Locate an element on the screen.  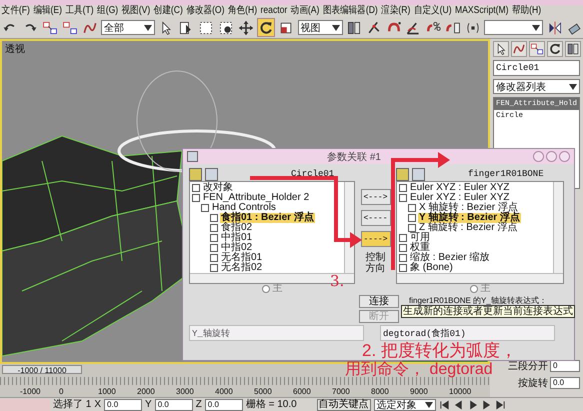
next-frame-icon is located at coordinates (486, 405).